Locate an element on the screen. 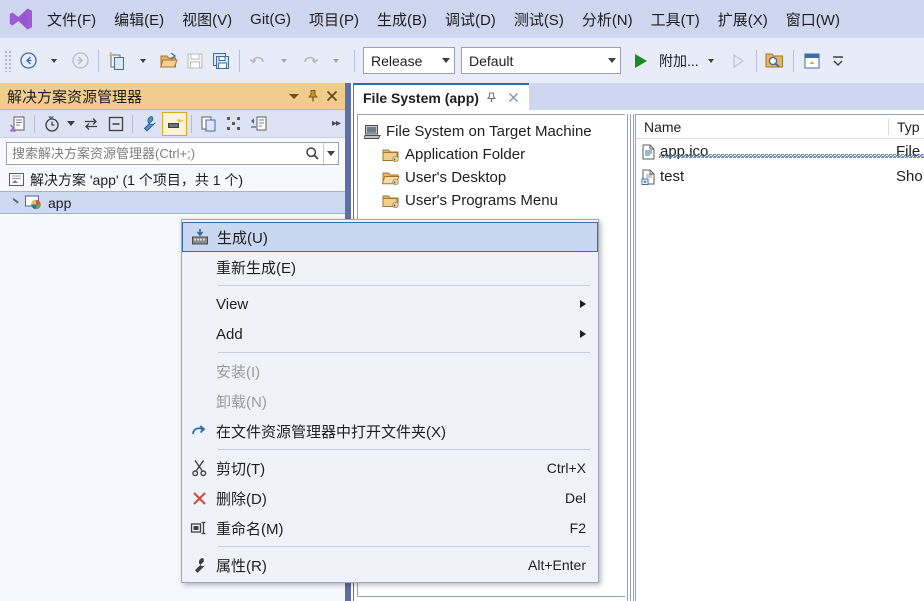  context-menu-item-rebuild: 重新生成(E) is located at coordinates (390, 267).